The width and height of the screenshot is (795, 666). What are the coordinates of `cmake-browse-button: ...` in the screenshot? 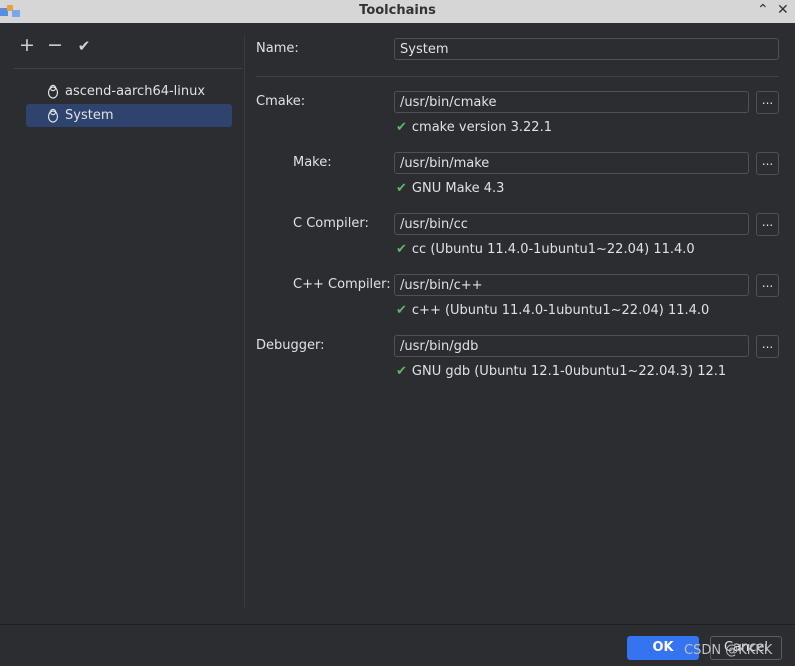 It's located at (767, 102).